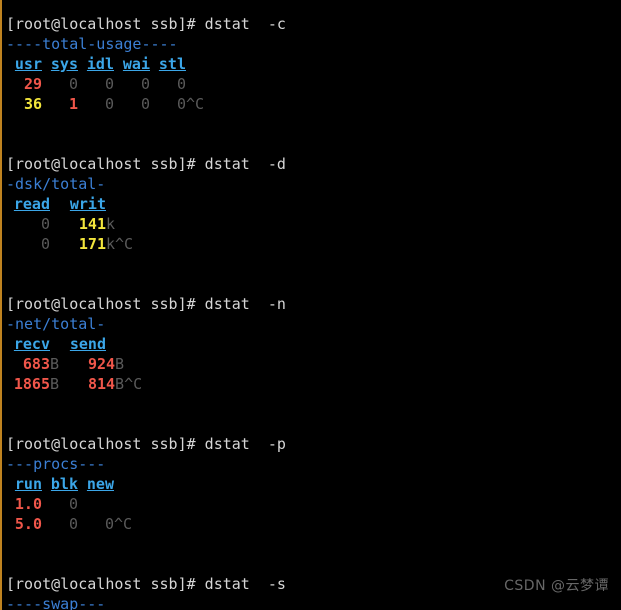 Image resolution: width=621 pixels, height=610 pixels. Describe the element at coordinates (60, 84) in the screenshot. I see `data-cell-sys: 0` at that location.